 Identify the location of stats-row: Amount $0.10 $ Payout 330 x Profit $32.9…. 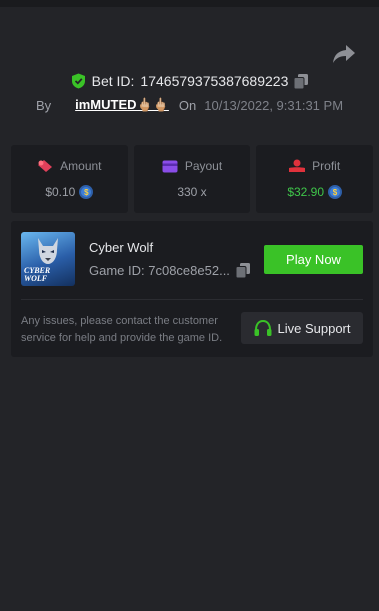
(192, 179).